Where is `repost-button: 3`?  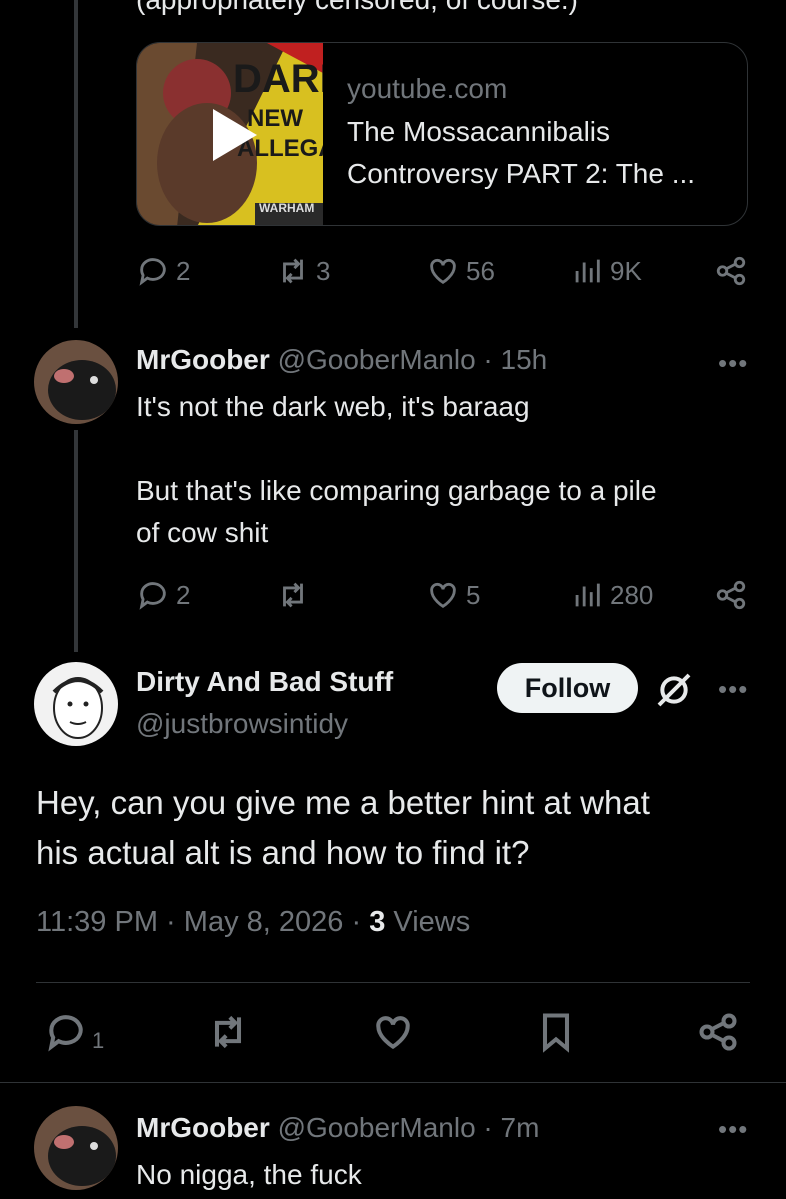
repost-button: 3 is located at coordinates (303, 271).